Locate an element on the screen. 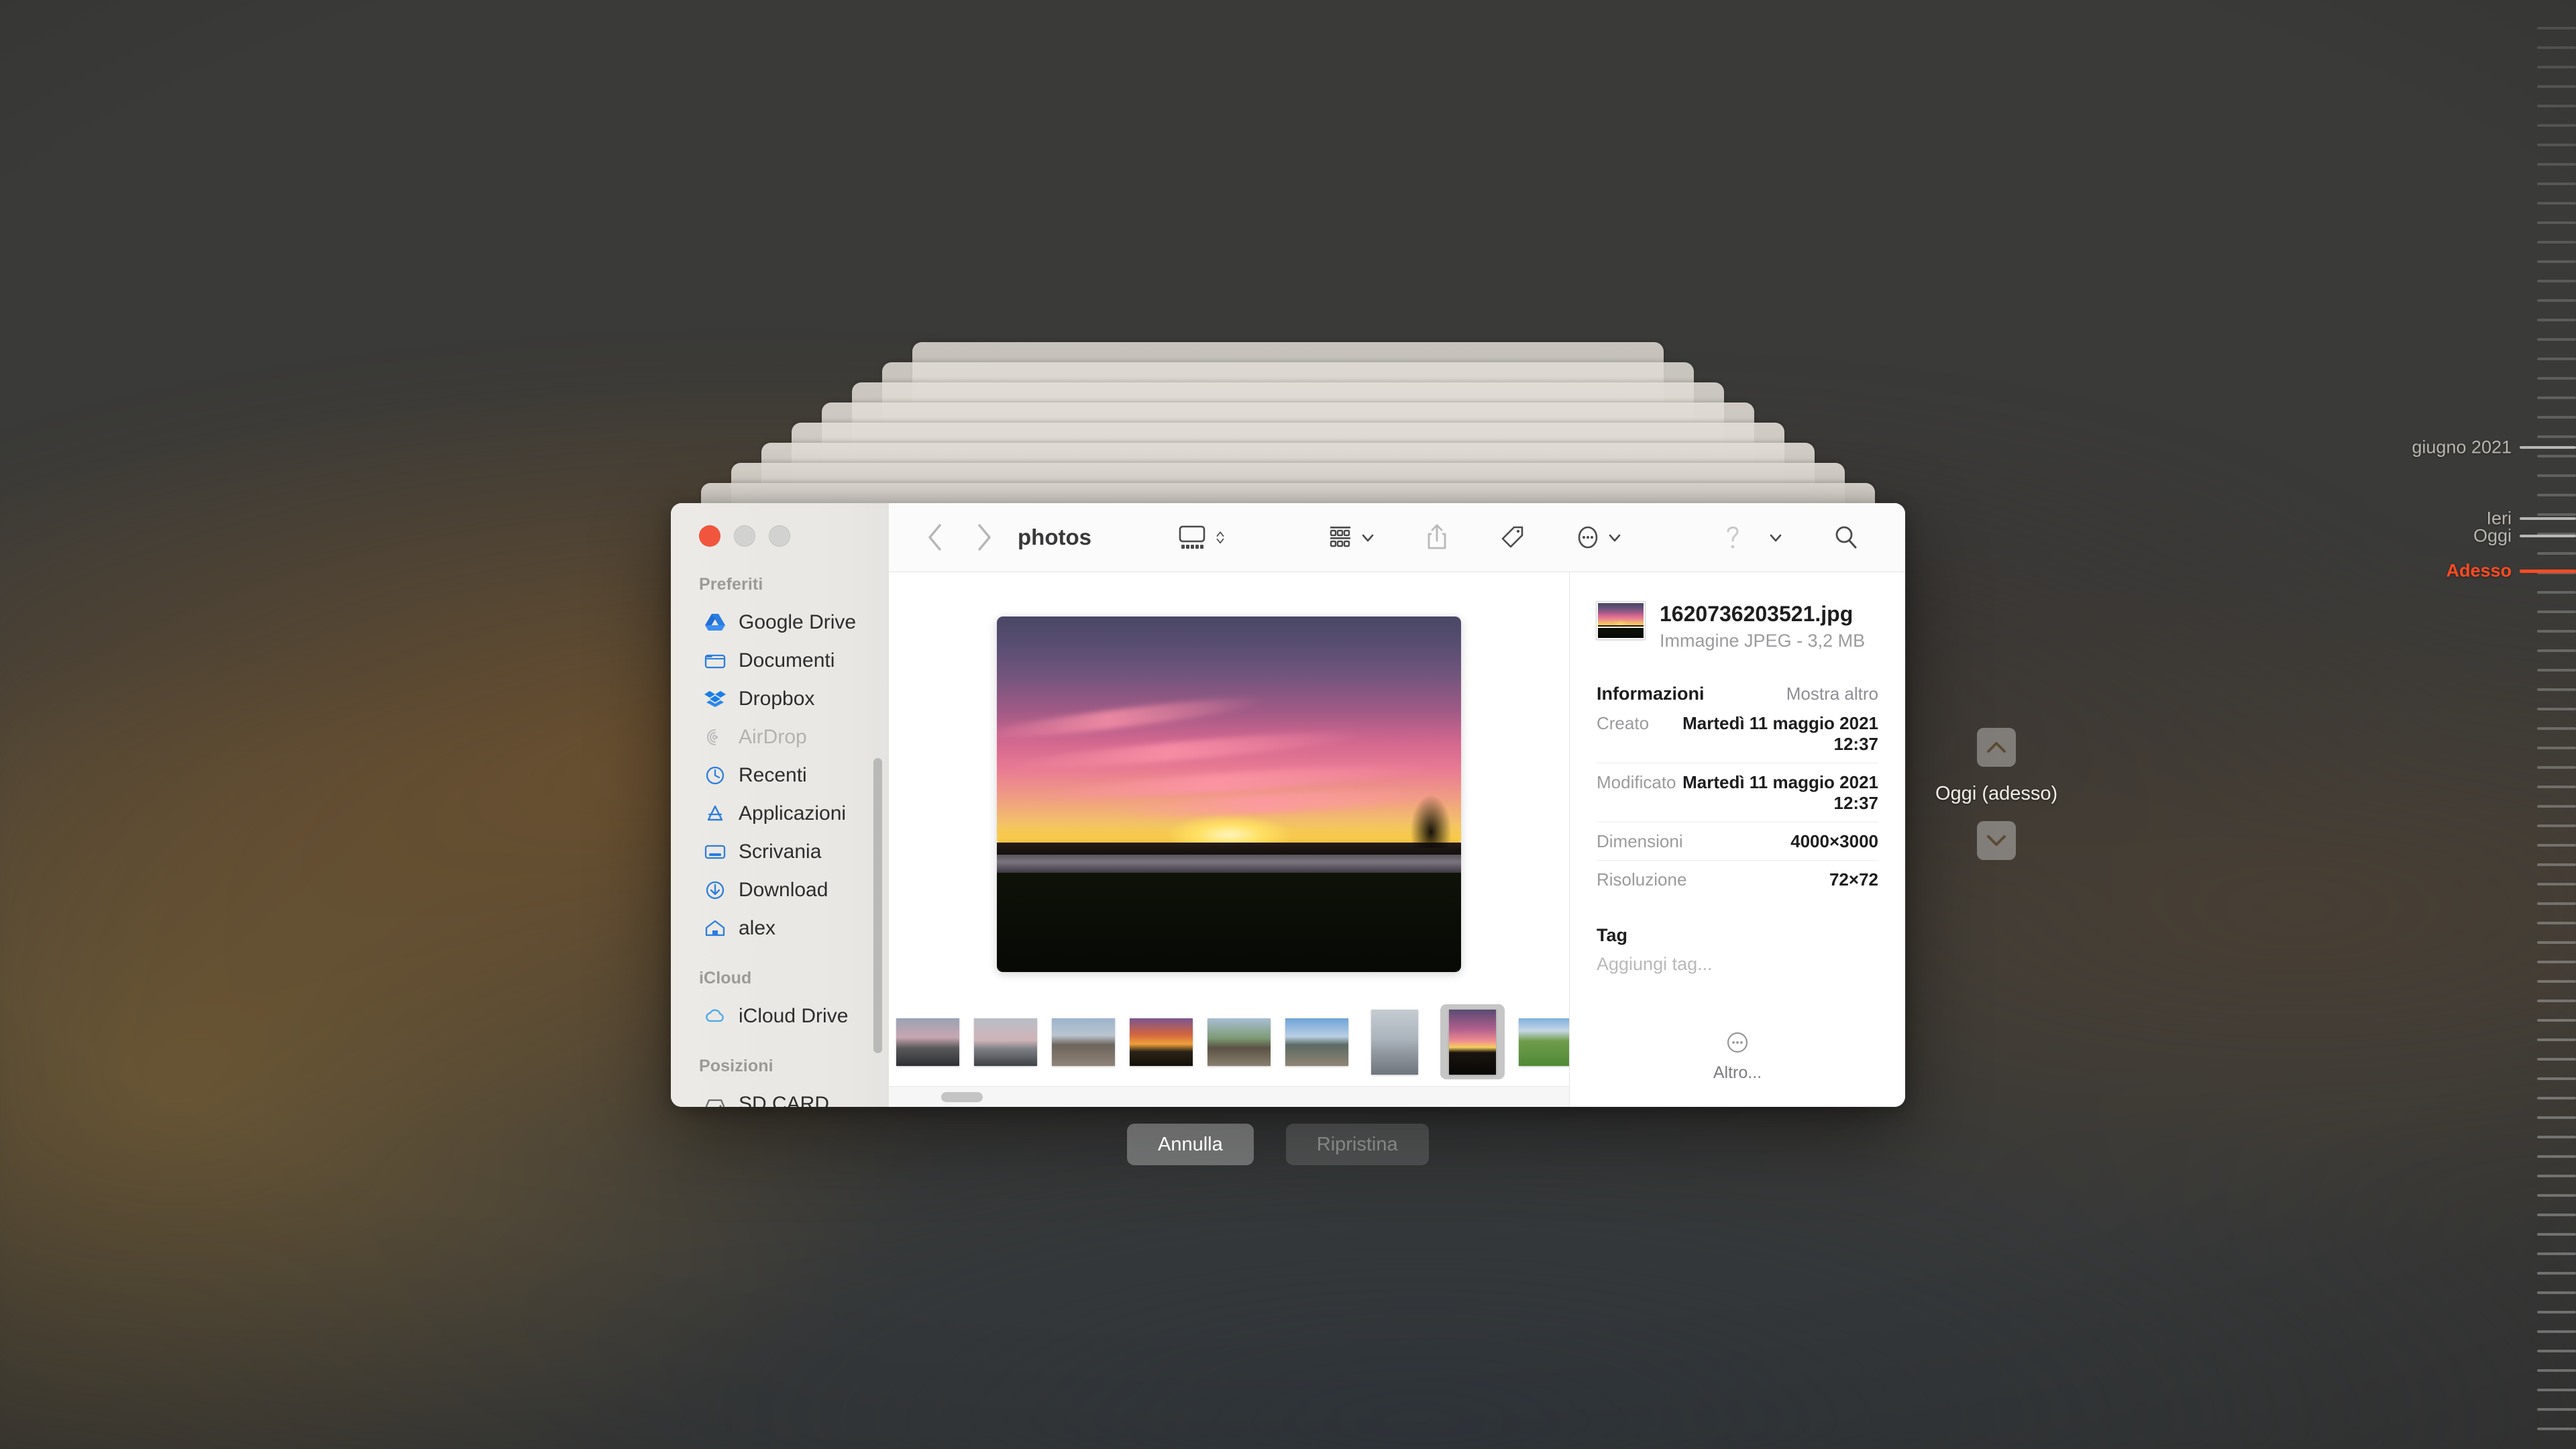  time-machine-timeline: giugno 2021 Ieri Oggi Adesso is located at coordinates (2435, 724).